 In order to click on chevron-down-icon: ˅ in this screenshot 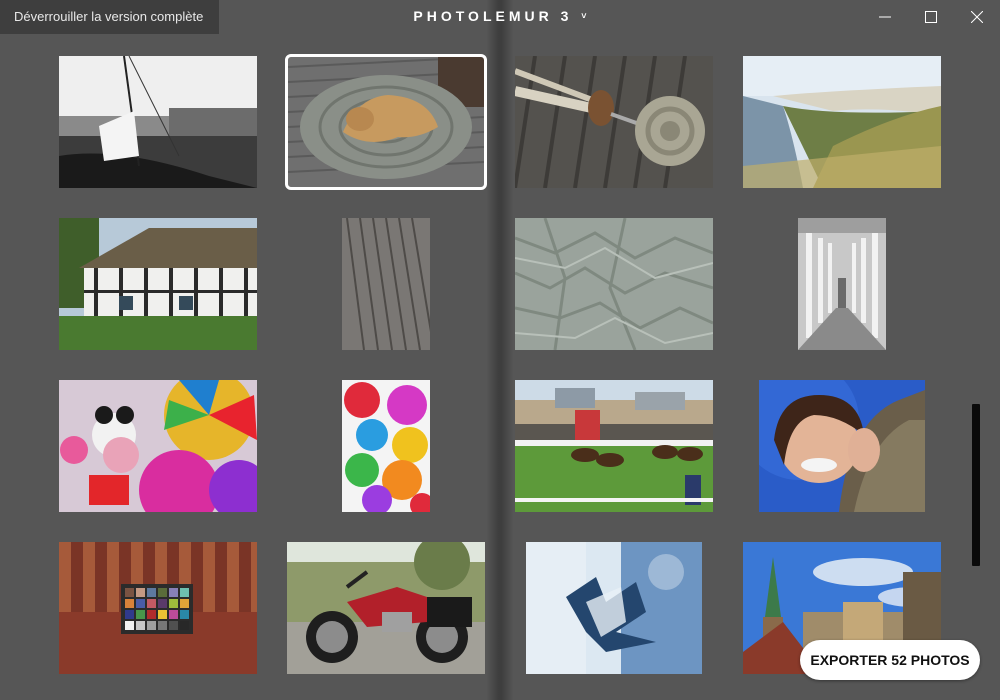, I will do `click(584, 16)`.